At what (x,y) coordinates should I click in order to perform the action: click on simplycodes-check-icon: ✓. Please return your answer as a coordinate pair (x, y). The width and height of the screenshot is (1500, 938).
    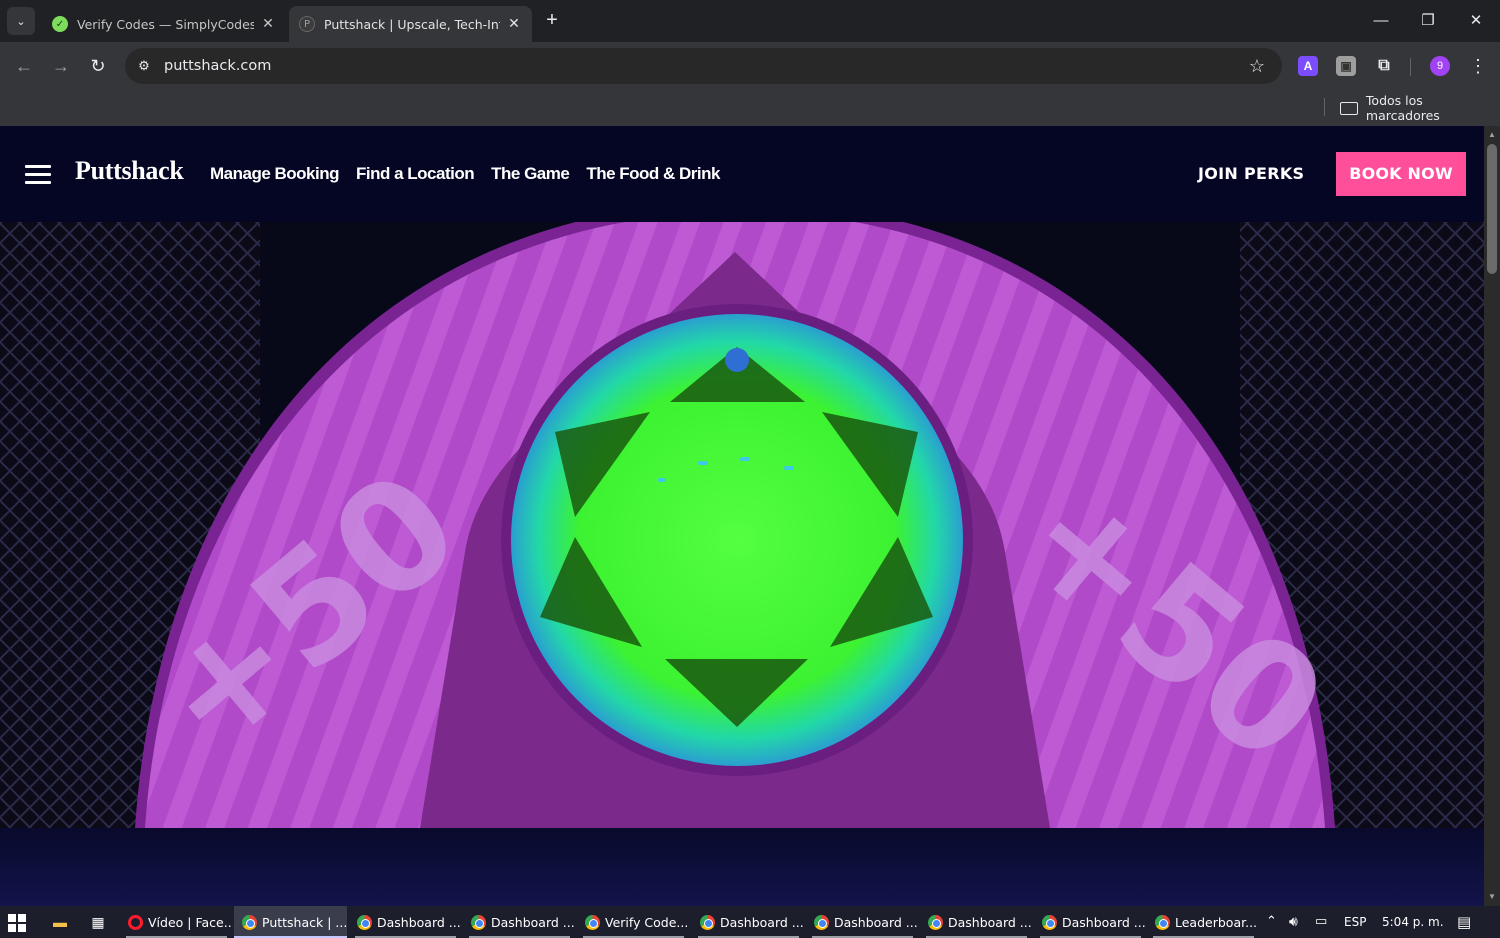
    Looking at the image, I should click on (60, 24).